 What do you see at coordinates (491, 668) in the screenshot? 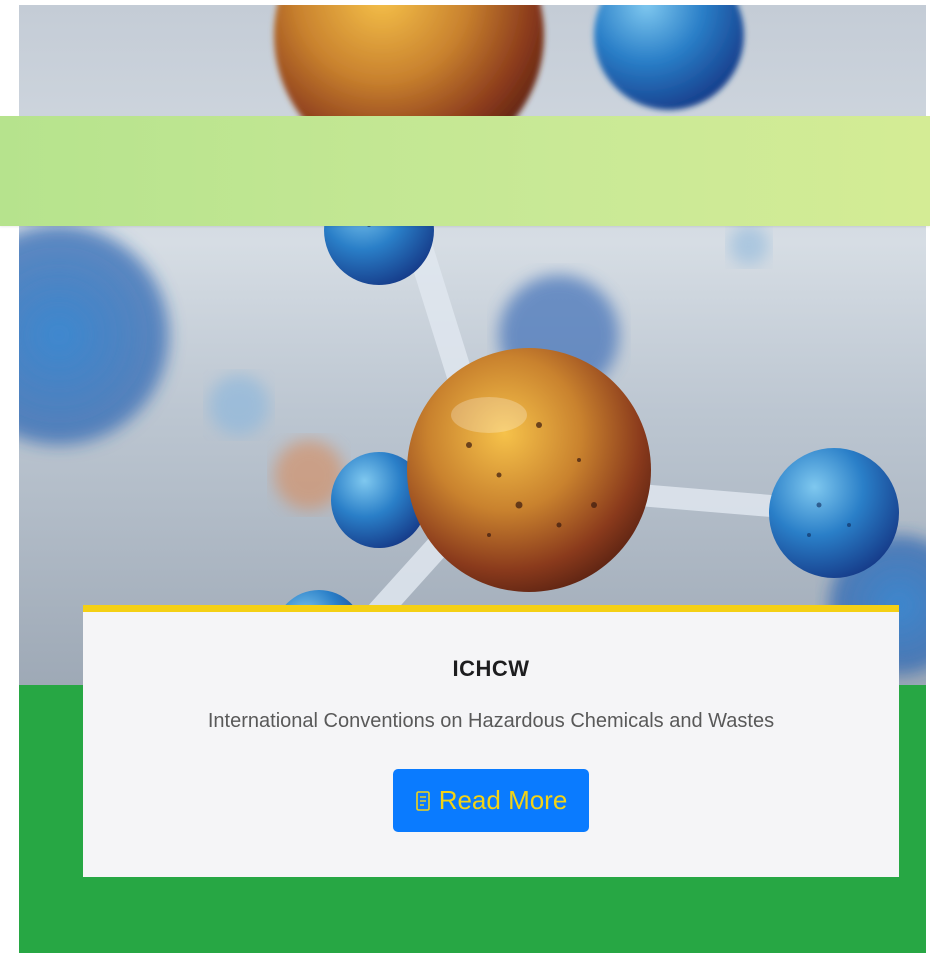
I see `card-title: ICHCW` at bounding box center [491, 668].